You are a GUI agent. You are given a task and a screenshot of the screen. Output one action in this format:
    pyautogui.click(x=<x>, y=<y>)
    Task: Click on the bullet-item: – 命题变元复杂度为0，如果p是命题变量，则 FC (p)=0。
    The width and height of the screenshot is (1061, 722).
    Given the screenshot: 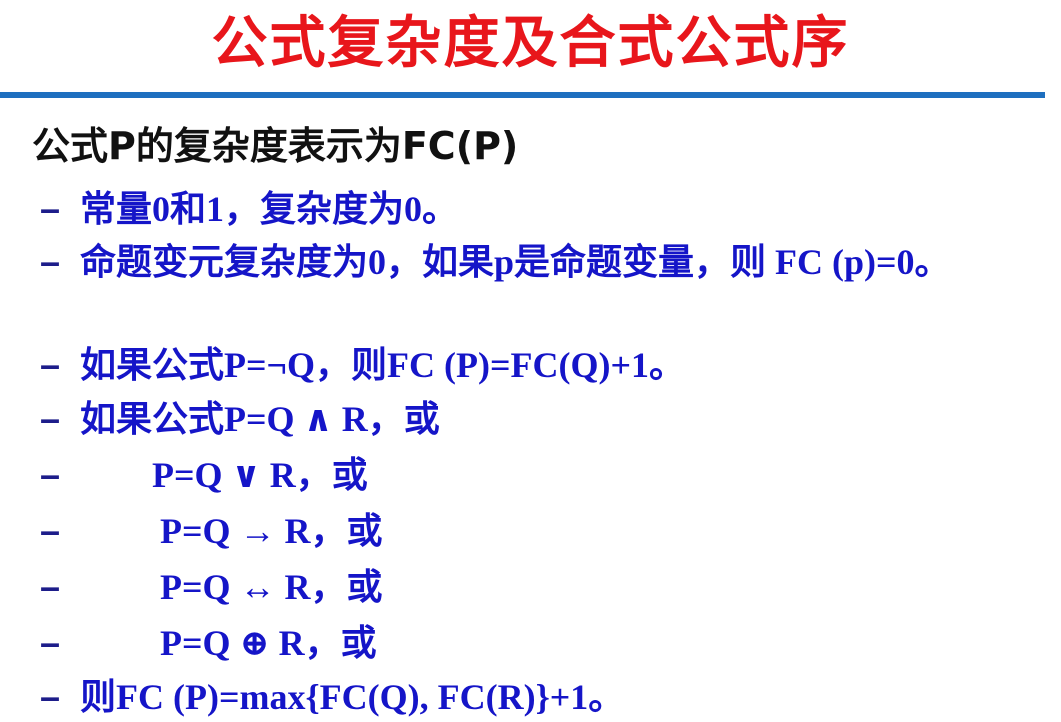 What is the action you would take?
    pyautogui.click(x=510, y=262)
    